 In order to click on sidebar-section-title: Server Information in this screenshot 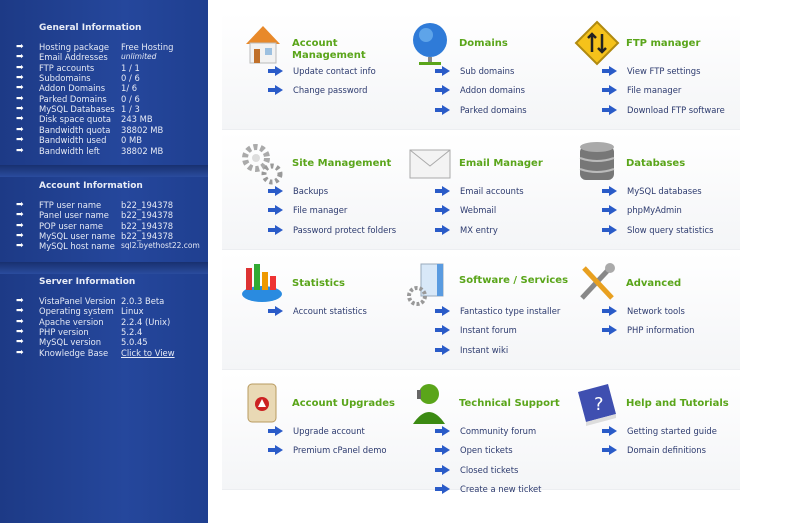, I will do `click(87, 282)`.